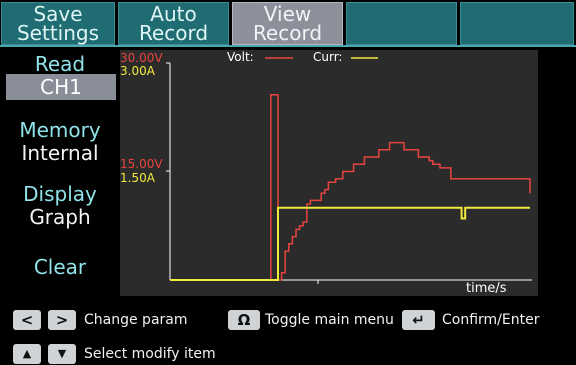 This screenshot has height=365, width=576. I want to click on x-axis-label: time/s, so click(486, 288).